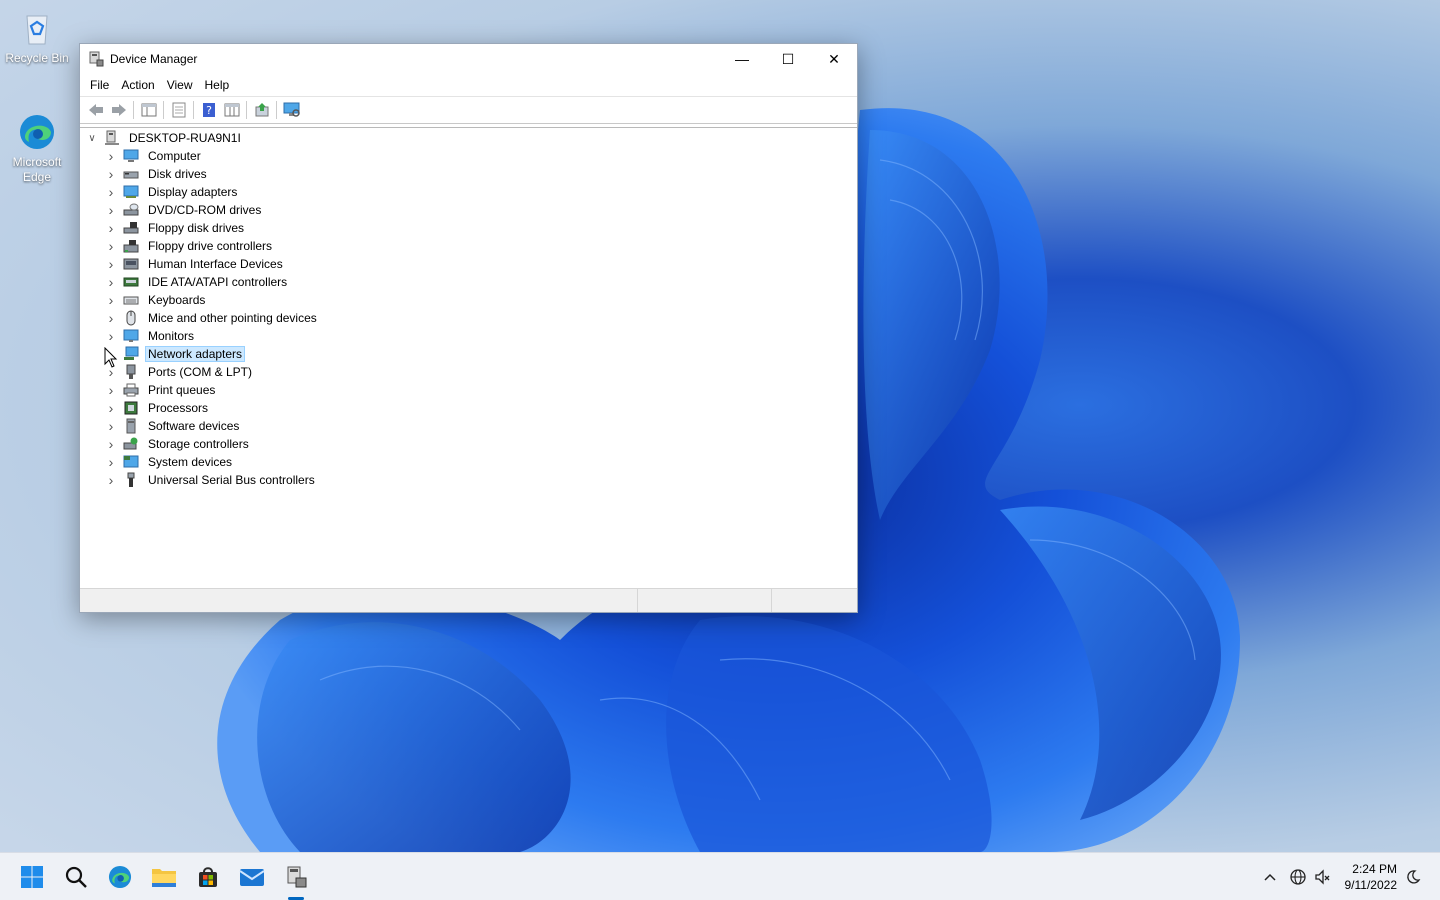 This screenshot has height=900, width=1440. I want to click on menu-help: Help, so click(217, 85).